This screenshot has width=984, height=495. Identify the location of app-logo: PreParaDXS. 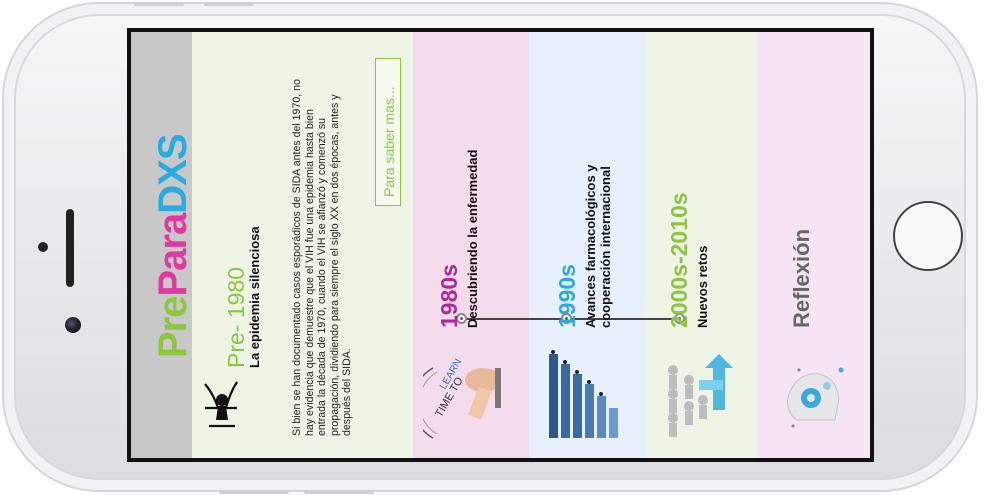
(173, 247).